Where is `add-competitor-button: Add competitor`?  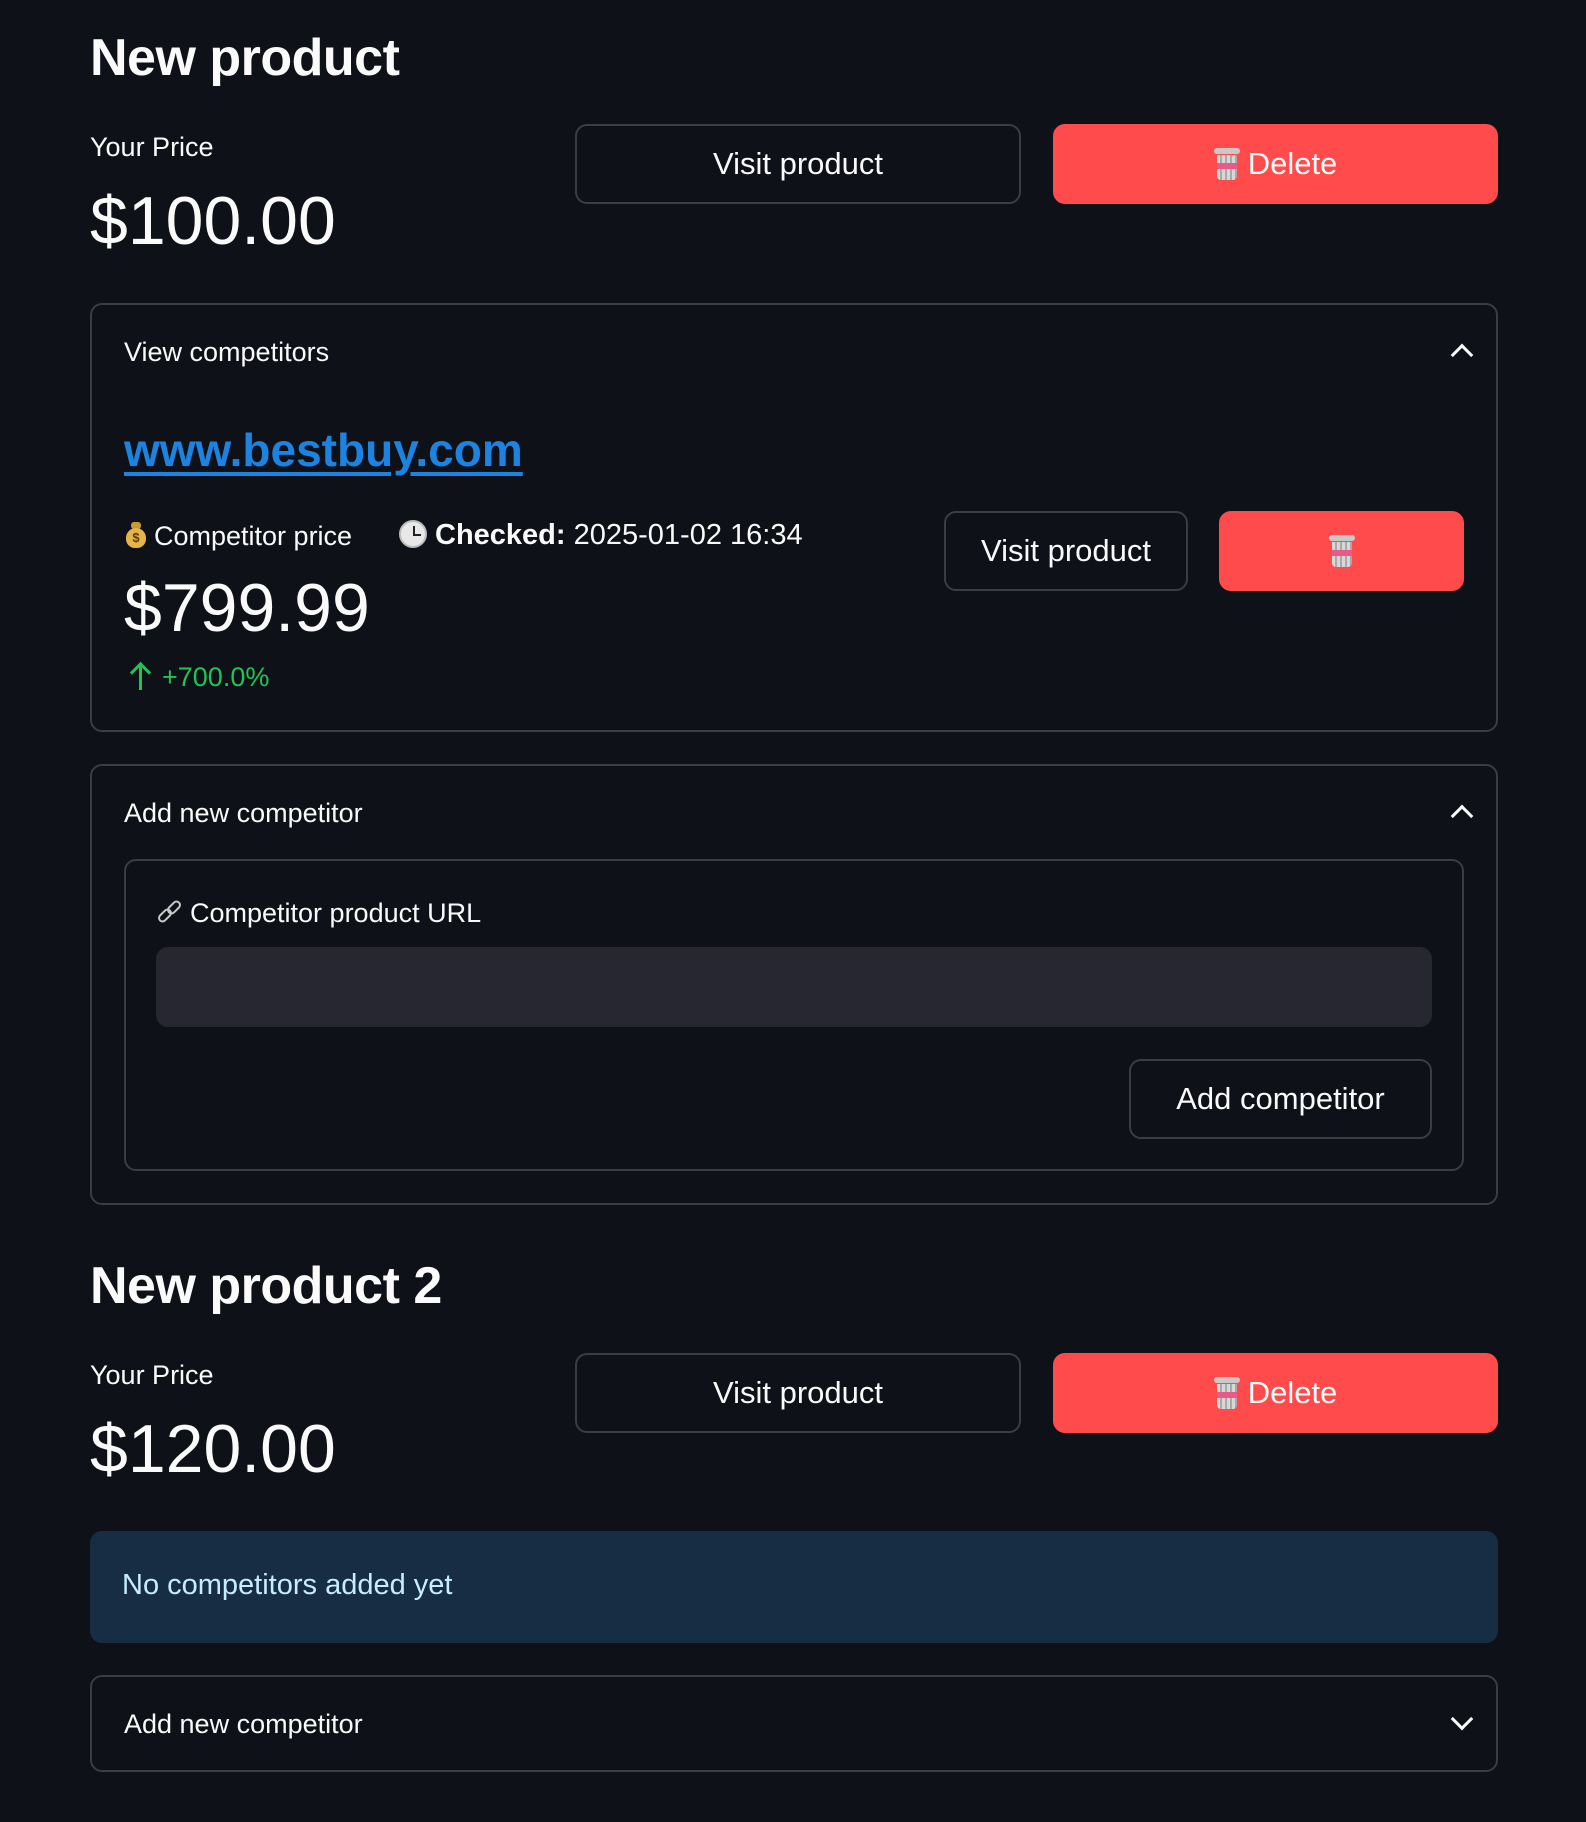
add-competitor-button: Add competitor is located at coordinates (1280, 1099).